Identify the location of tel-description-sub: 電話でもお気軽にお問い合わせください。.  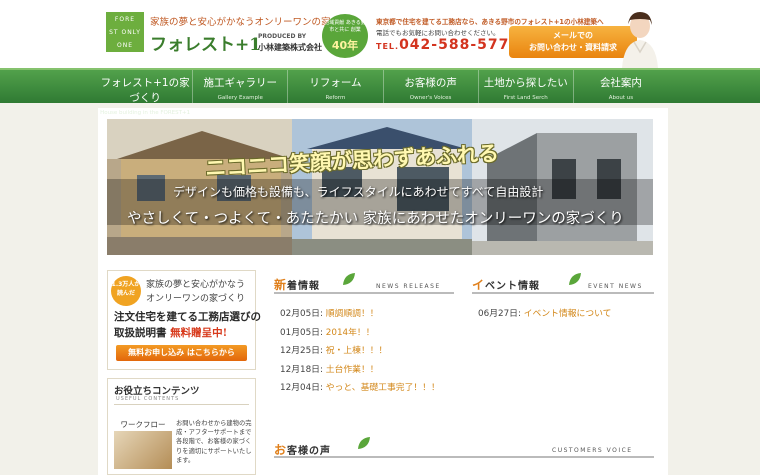
(438, 33).